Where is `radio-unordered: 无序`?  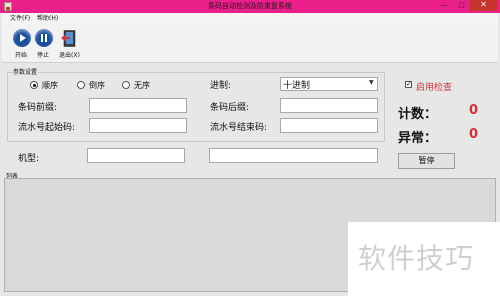
radio-unordered: 无序 is located at coordinates (136, 85).